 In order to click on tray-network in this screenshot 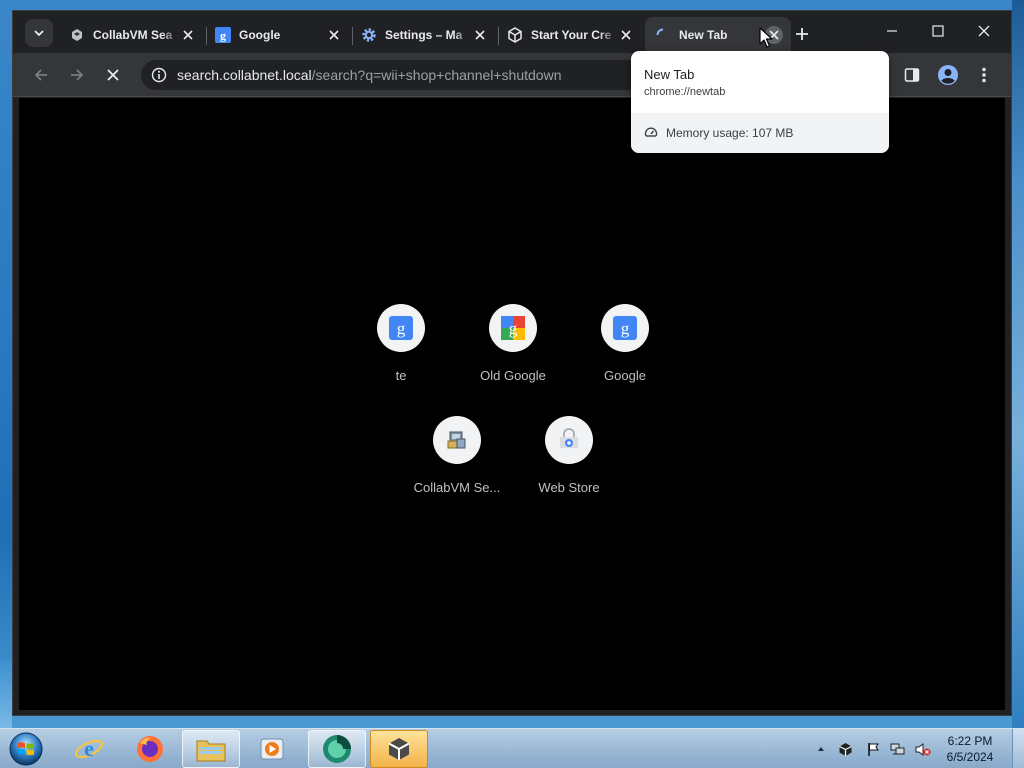, I will do `click(898, 749)`.